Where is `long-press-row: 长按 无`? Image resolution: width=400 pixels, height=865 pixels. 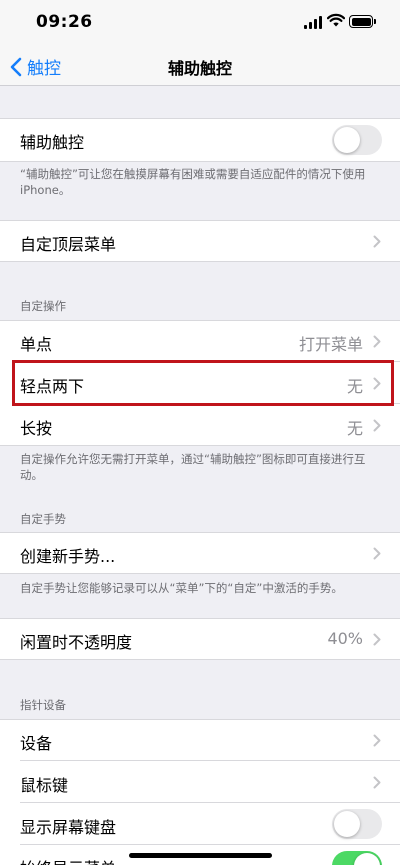 long-press-row: 长按 无 is located at coordinates (200, 425).